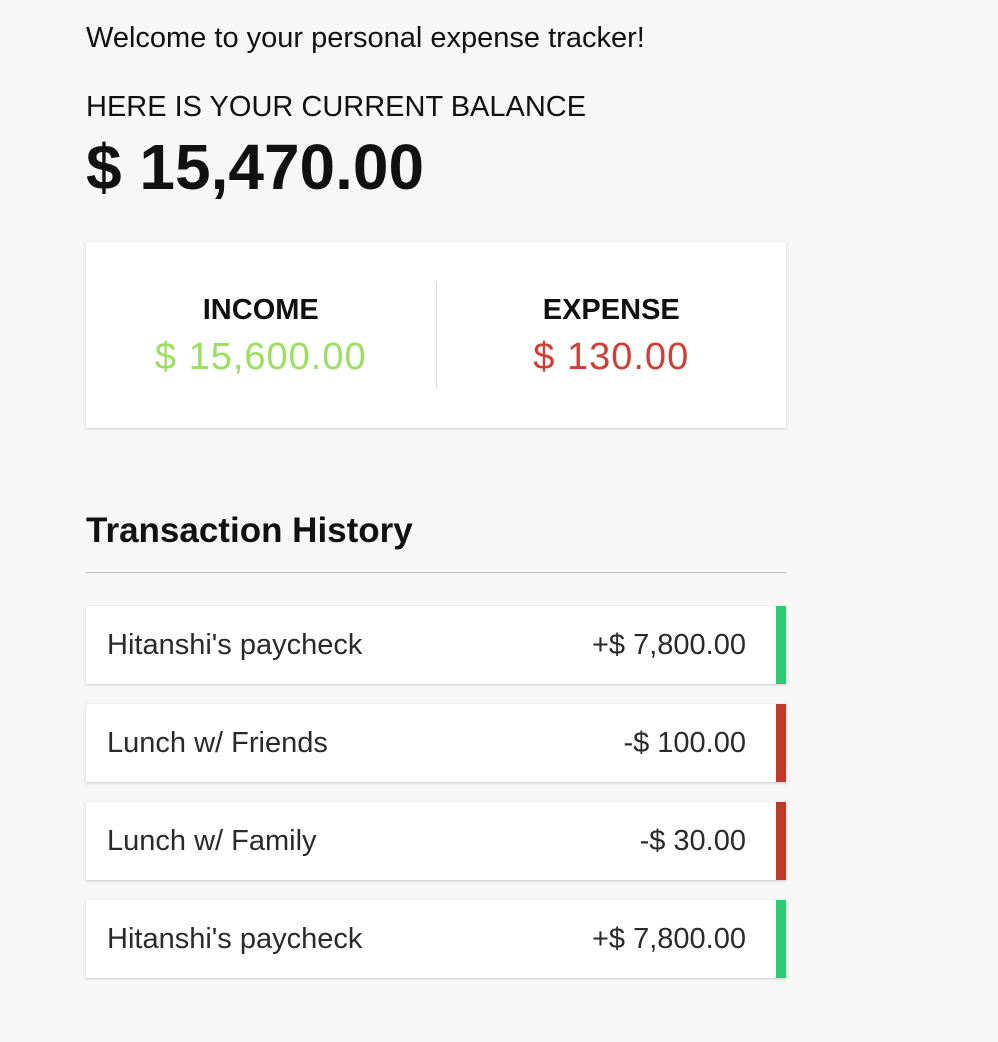 Image resolution: width=998 pixels, height=1042 pixels. I want to click on expense-label: EXPENSE, so click(611, 310).